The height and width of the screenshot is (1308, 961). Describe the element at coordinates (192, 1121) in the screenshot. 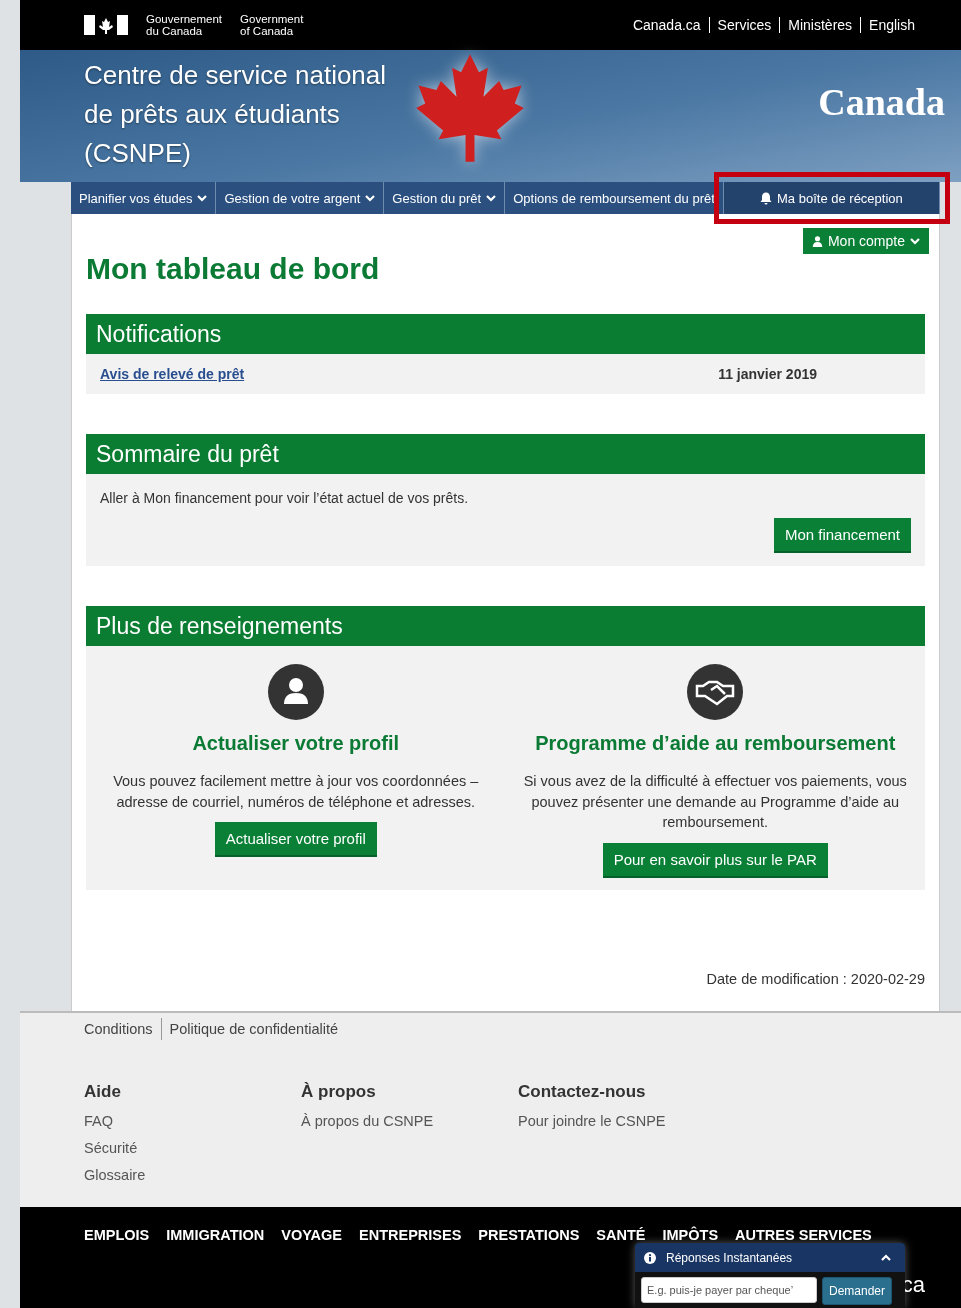

I see `footer-link: FAQ` at that location.